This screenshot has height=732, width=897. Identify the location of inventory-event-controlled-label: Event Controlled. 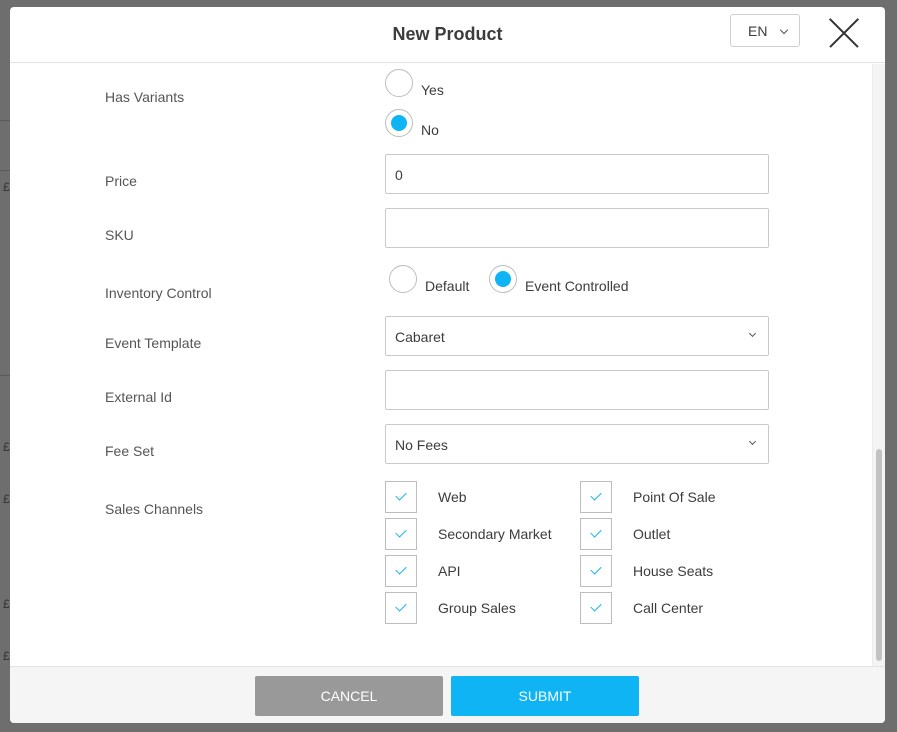
(577, 286).